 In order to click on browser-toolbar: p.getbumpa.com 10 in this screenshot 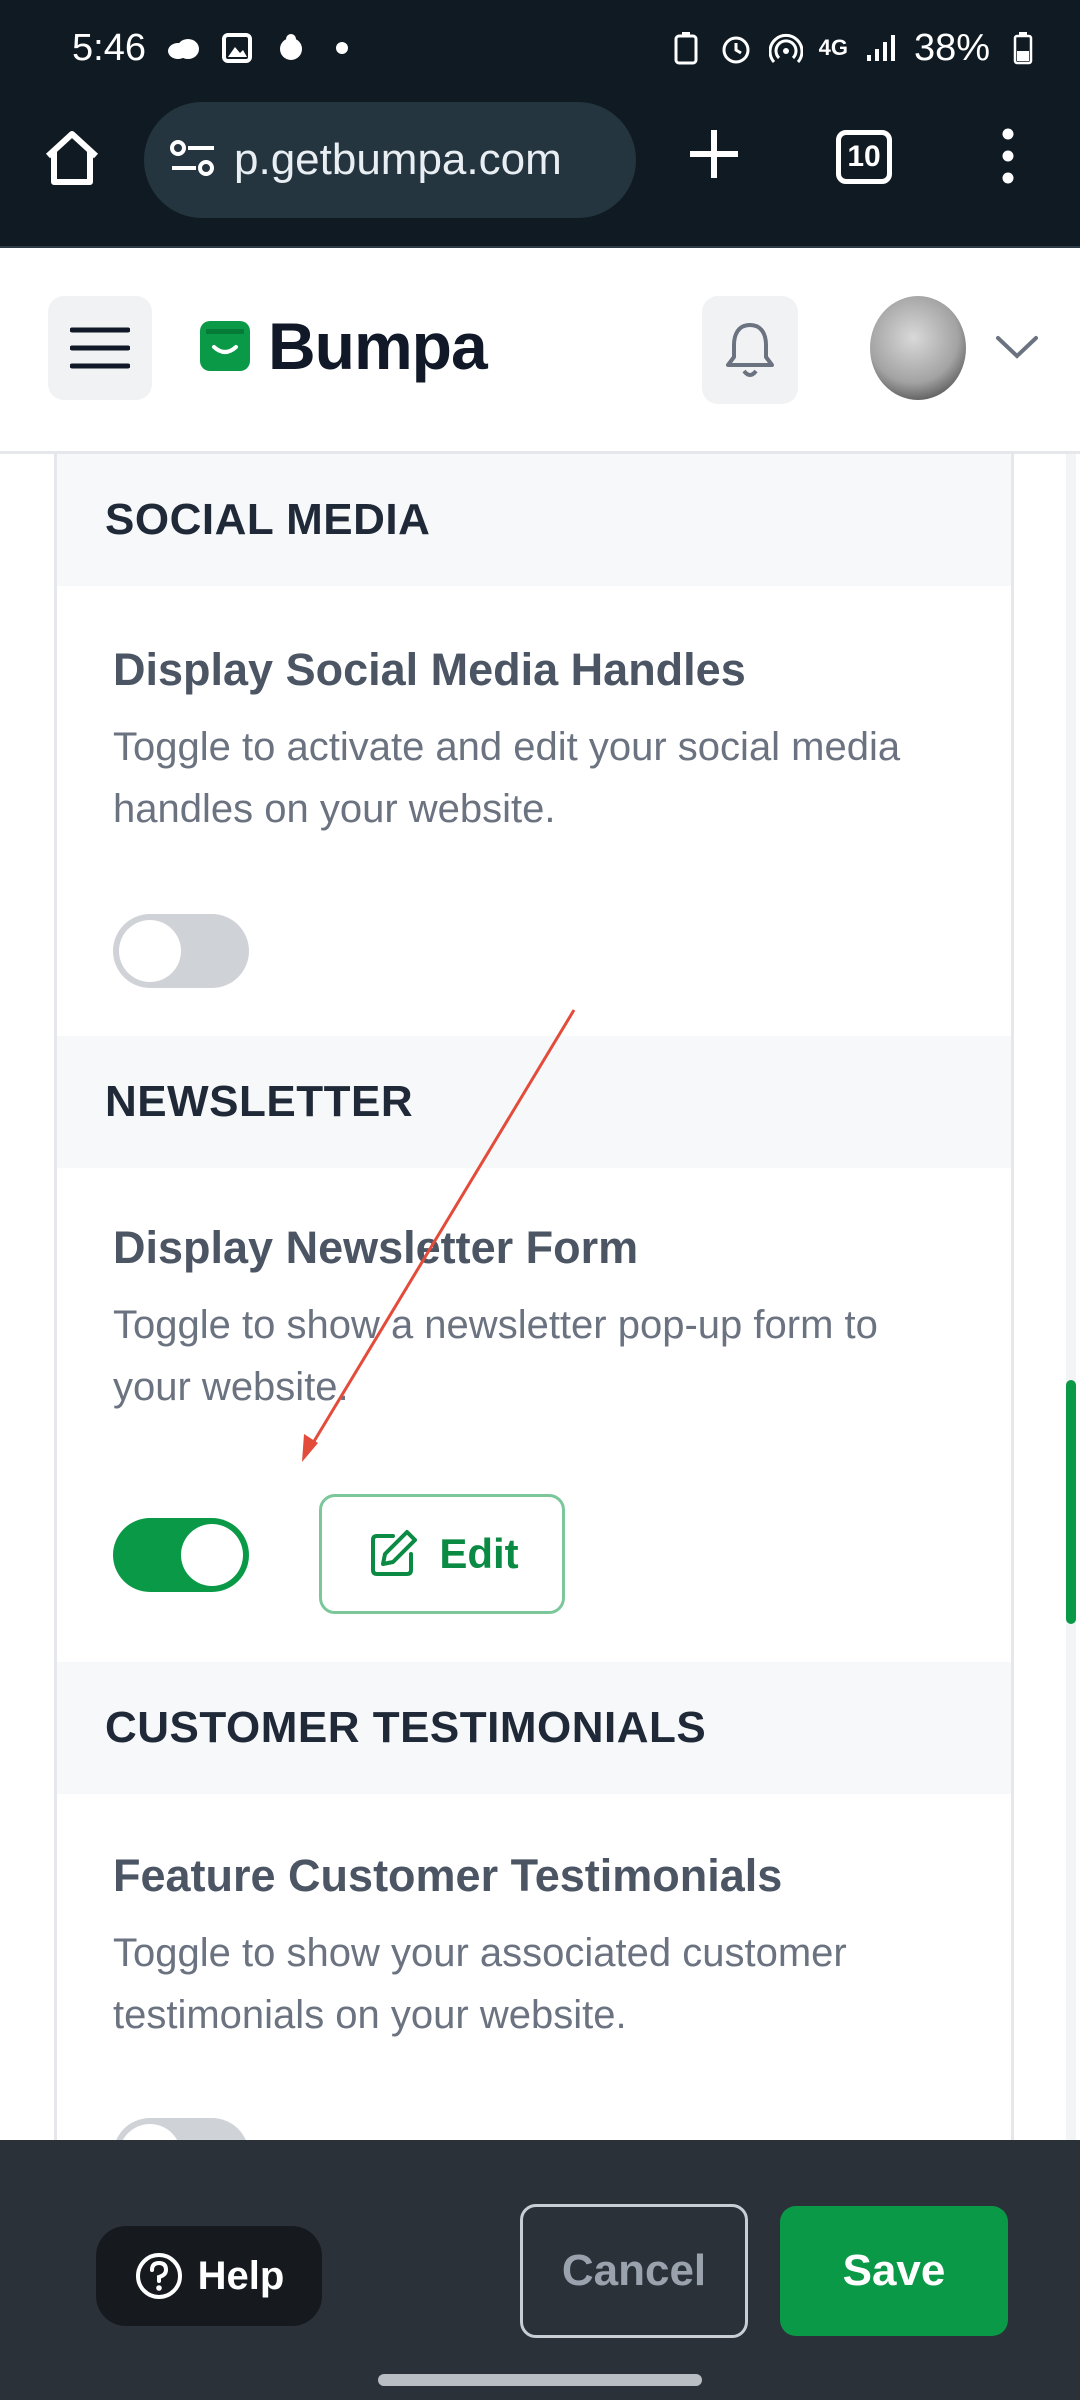, I will do `click(540, 172)`.